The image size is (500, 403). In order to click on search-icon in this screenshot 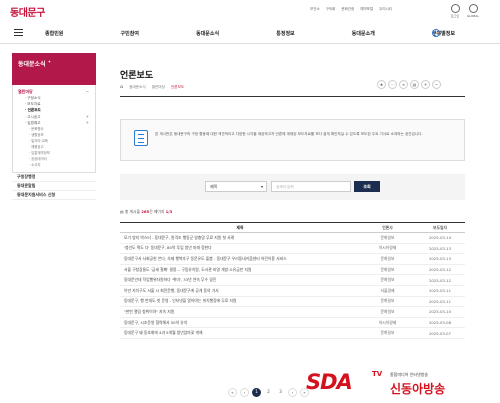, I will do `click(436, 33)`.